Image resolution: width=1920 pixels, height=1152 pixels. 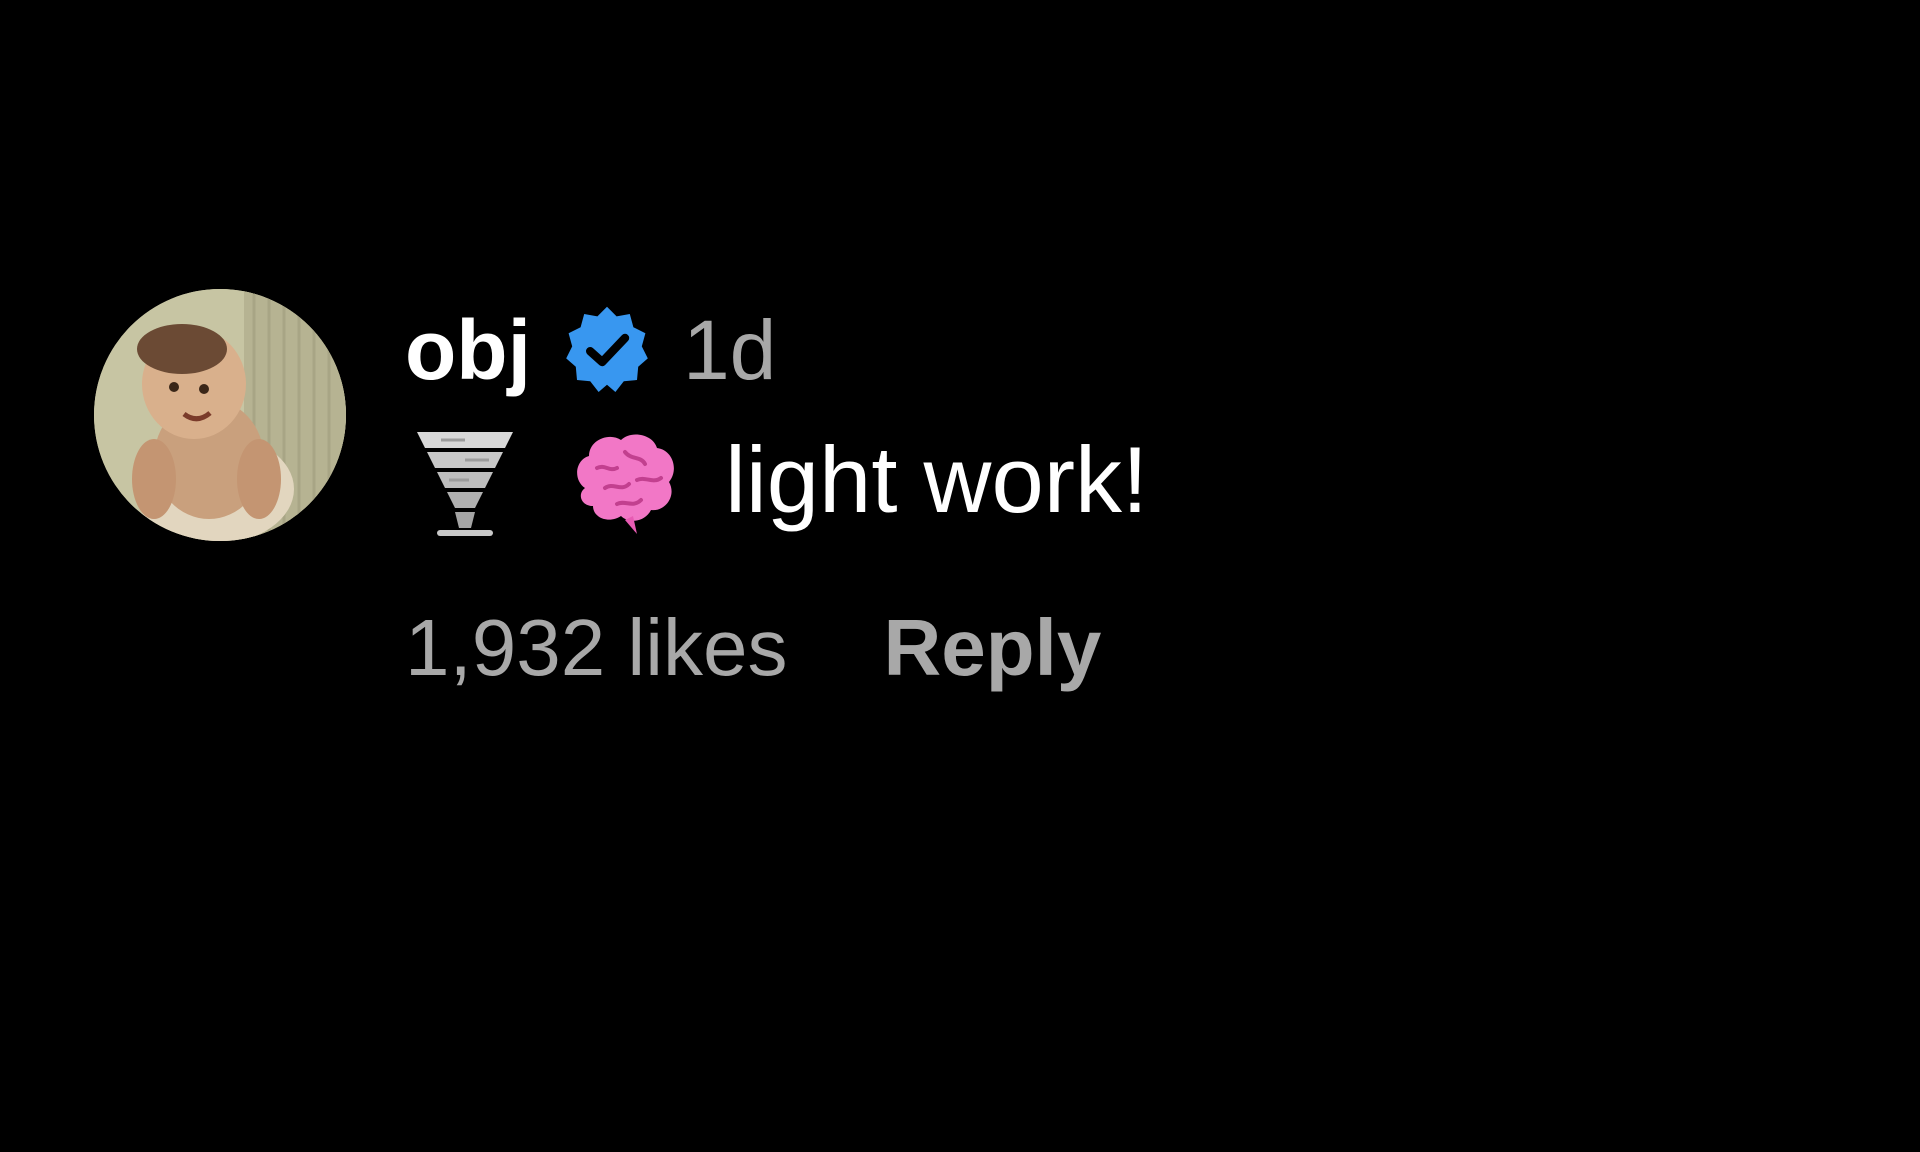 I want to click on comment-text-row: light work!, so click(x=776, y=480).